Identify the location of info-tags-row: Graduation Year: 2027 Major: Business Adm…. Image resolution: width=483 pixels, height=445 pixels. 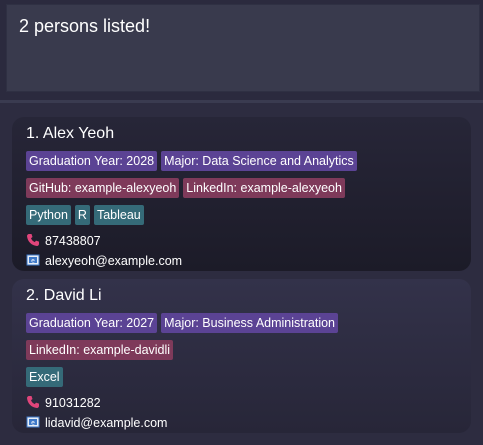
(241, 323).